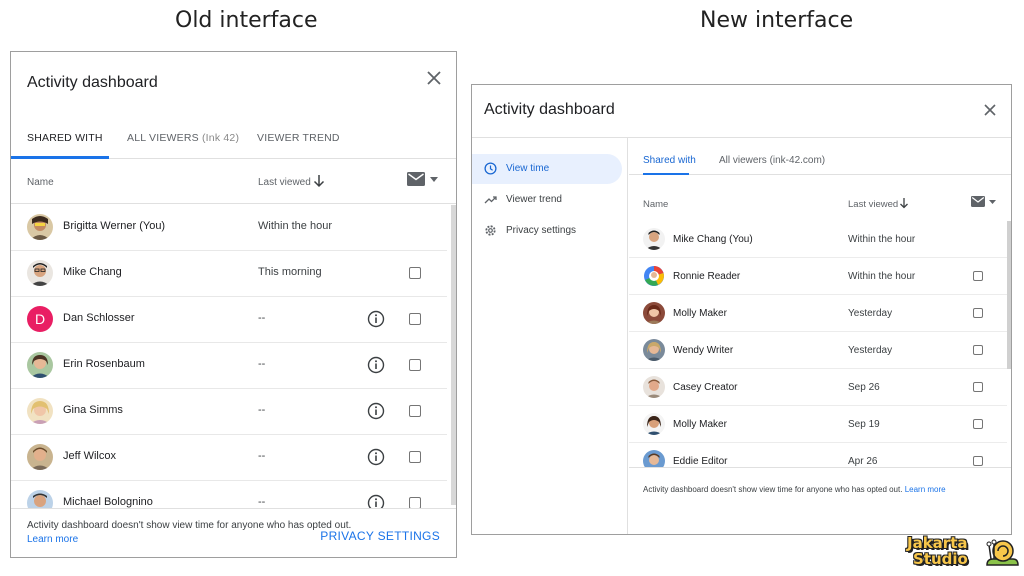 The width and height of the screenshot is (1024, 576). I want to click on viewer-name: Jeff Wilcox, so click(89, 456).